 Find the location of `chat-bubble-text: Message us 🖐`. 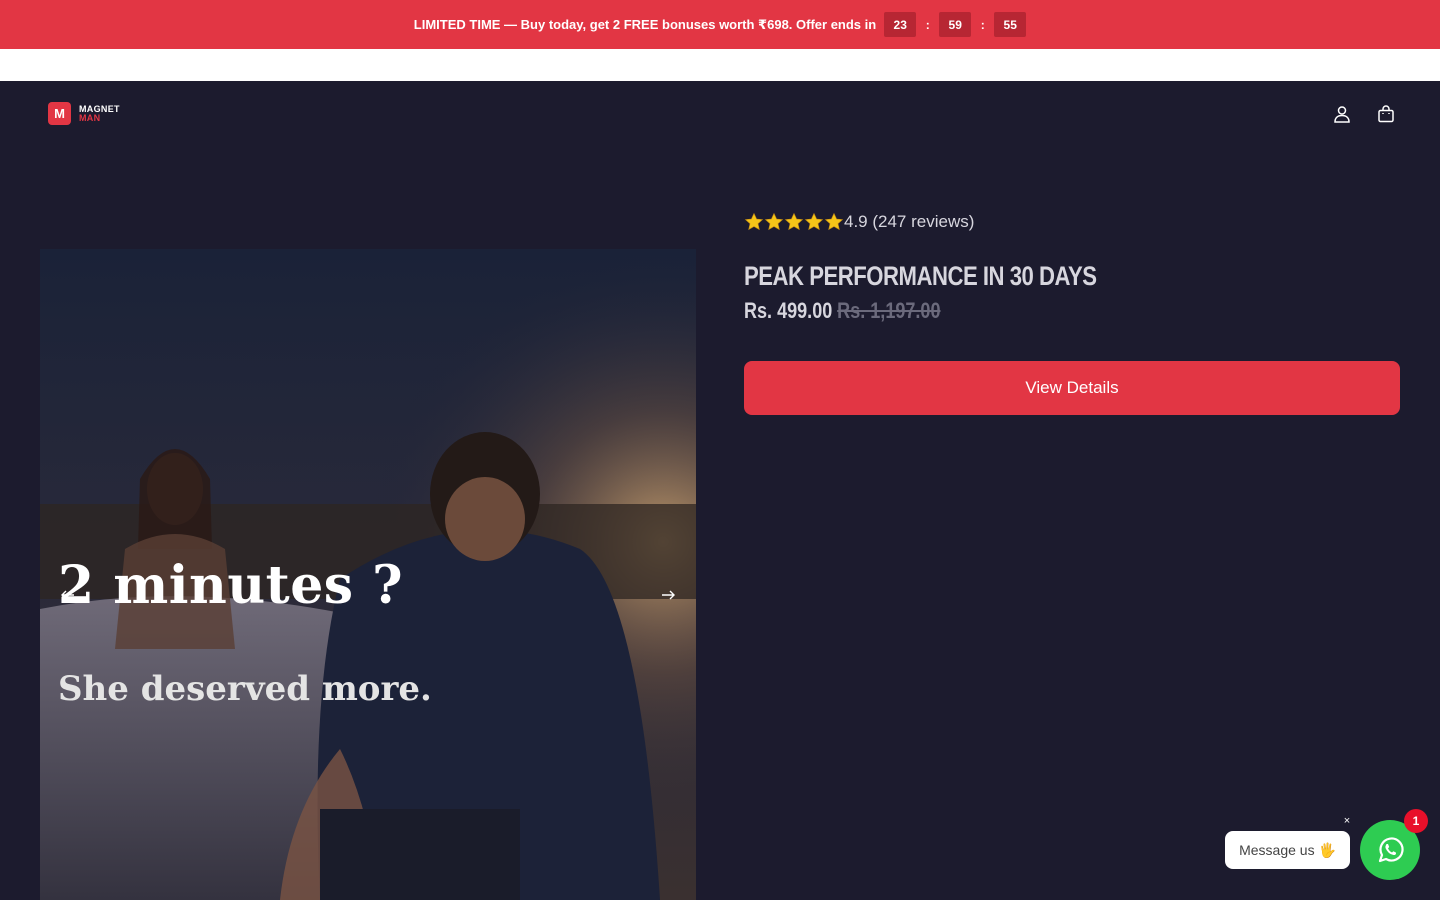

chat-bubble-text: Message us 🖐 is located at coordinates (1287, 849).